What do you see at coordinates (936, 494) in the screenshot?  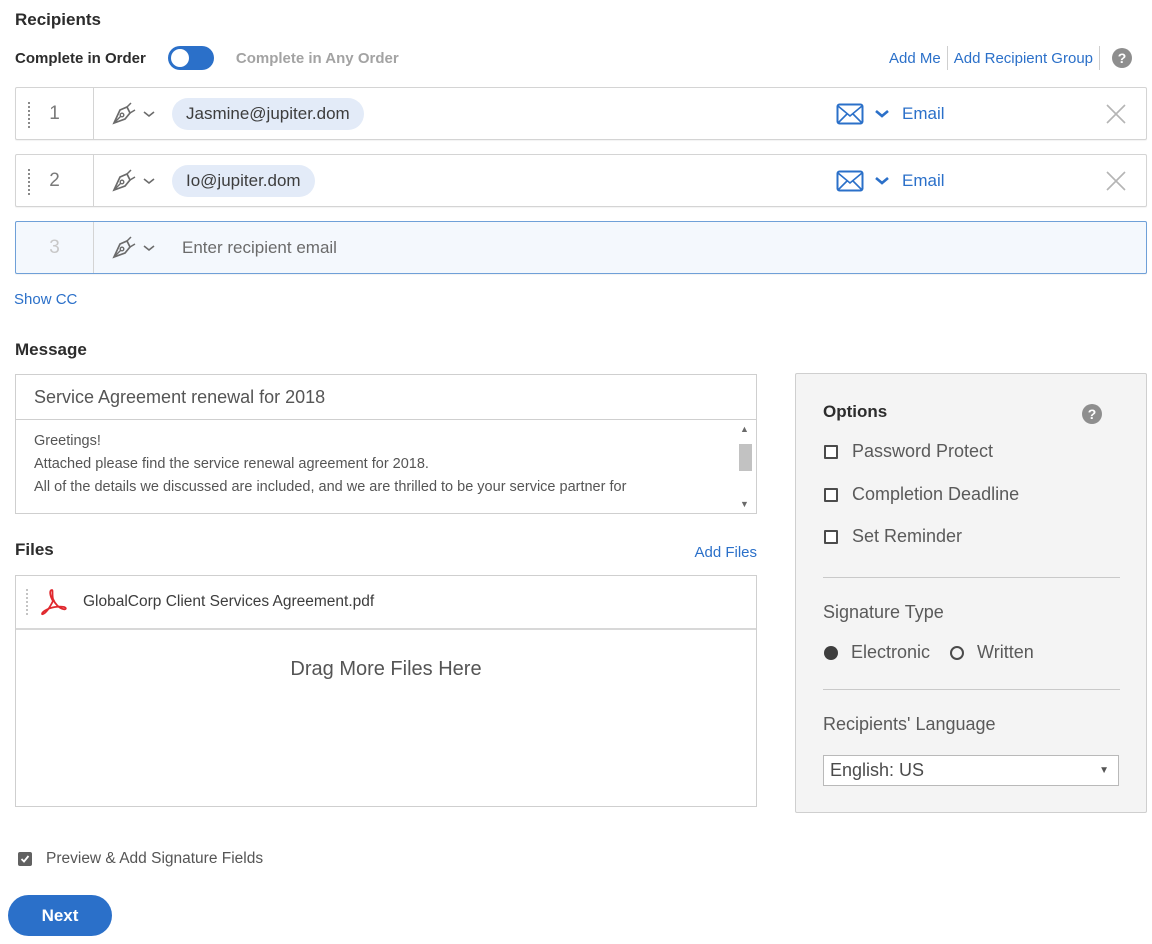 I see `checkbox-label: Completion Deadline` at bounding box center [936, 494].